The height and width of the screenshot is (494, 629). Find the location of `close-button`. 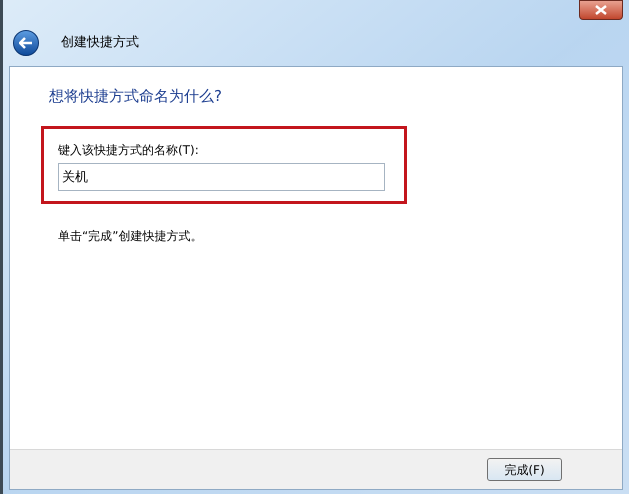

close-button is located at coordinates (601, 10).